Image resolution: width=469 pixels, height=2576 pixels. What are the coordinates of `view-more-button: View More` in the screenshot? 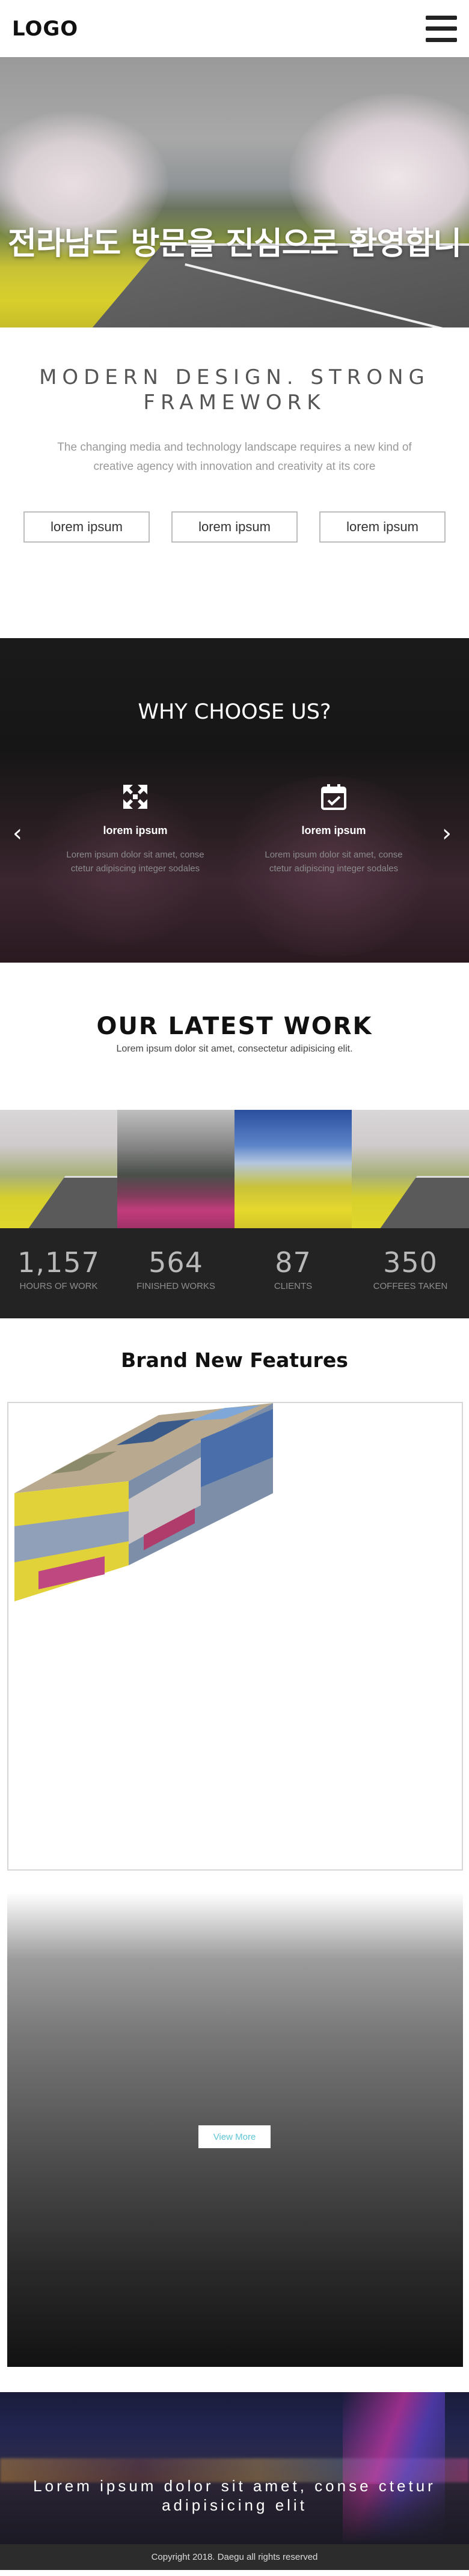 It's located at (234, 2136).